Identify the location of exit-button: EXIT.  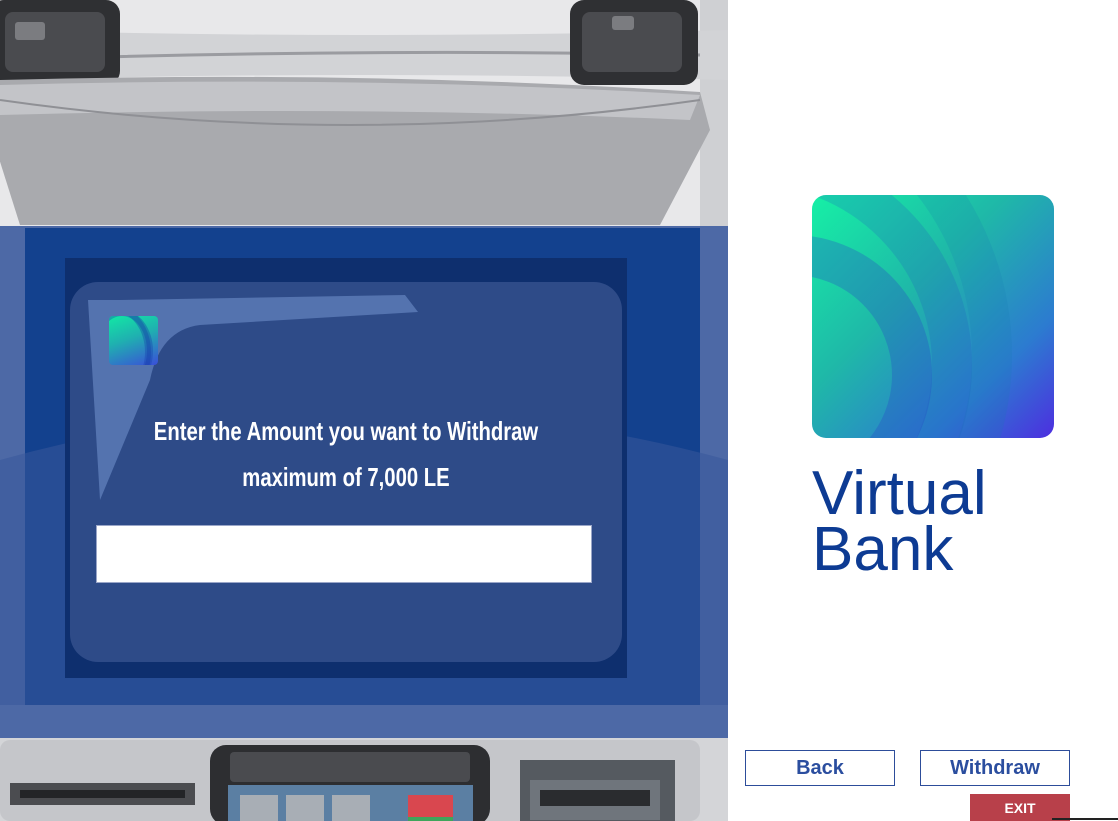
(1020, 807).